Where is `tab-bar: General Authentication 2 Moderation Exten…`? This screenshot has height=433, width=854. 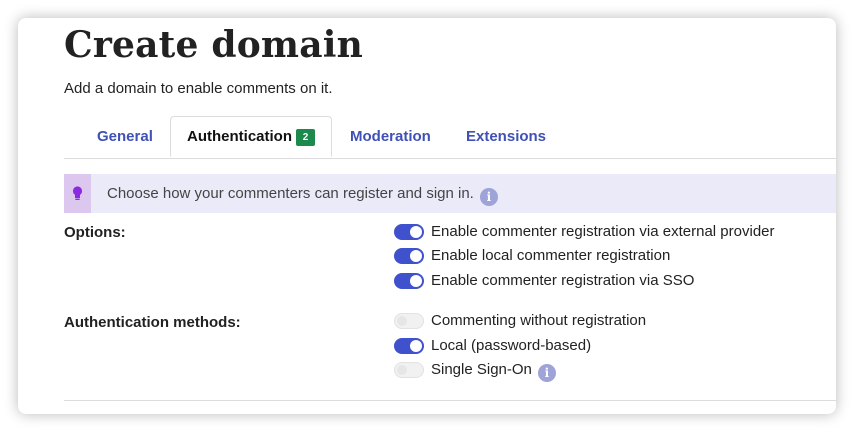
tab-bar: General Authentication 2 Moderation Exten… is located at coordinates (450, 137).